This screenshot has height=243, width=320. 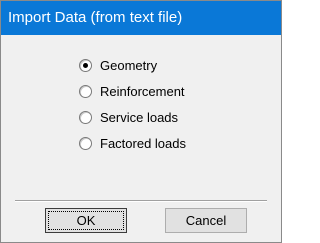 I want to click on ok-button-label: OK, so click(x=86, y=220).